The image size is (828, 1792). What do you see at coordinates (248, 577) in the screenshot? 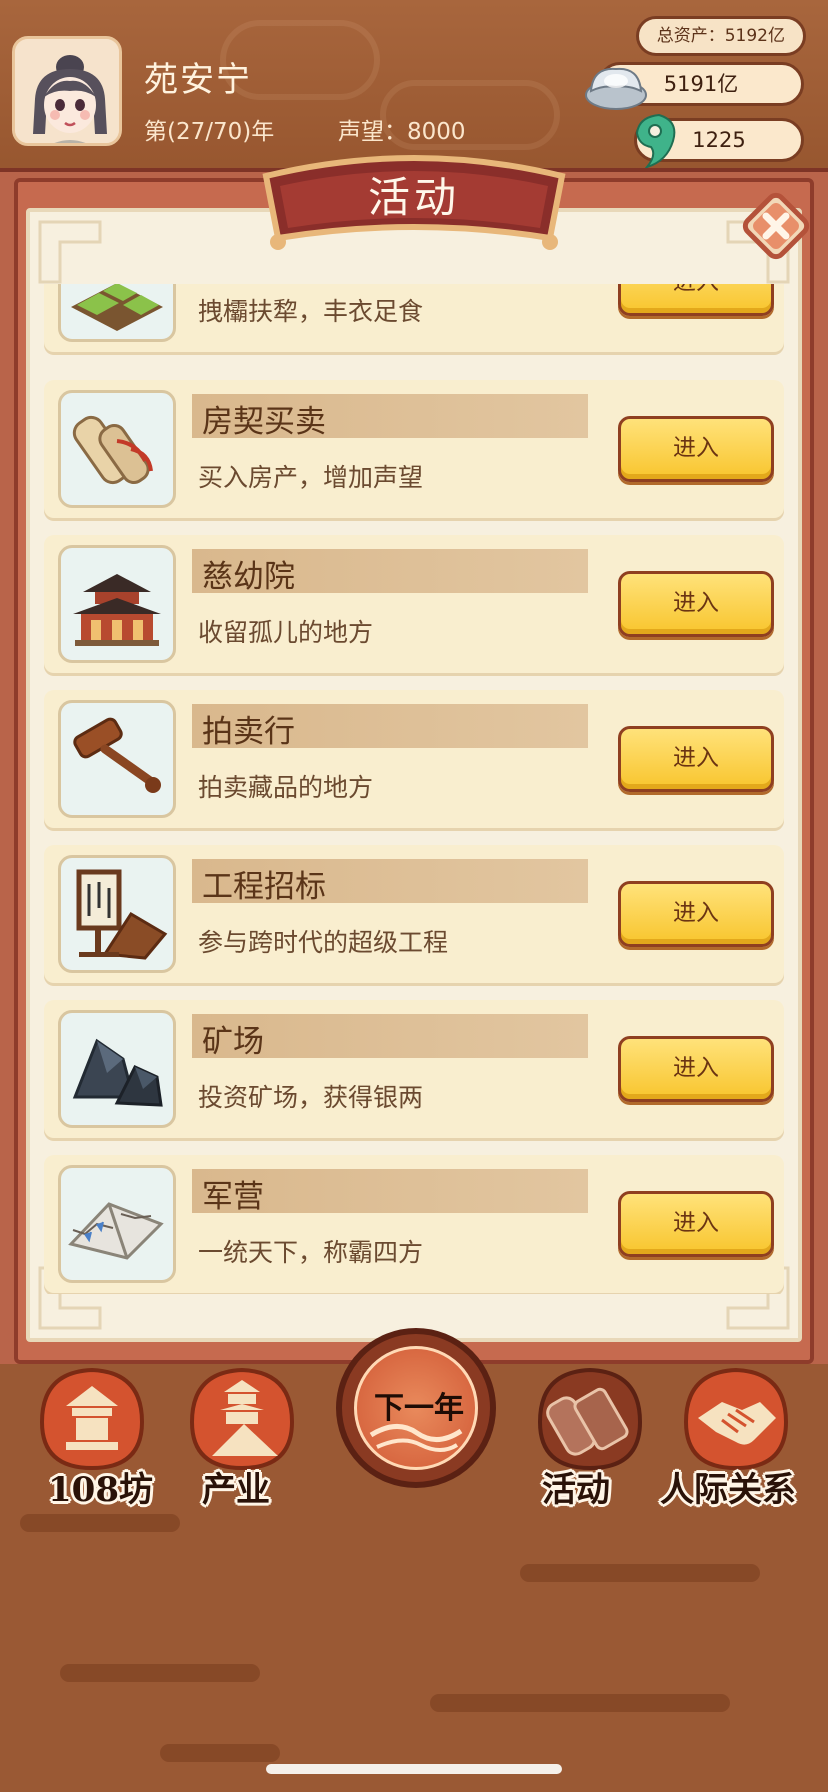
I see `activity-title: 慈幼院` at bounding box center [248, 577].